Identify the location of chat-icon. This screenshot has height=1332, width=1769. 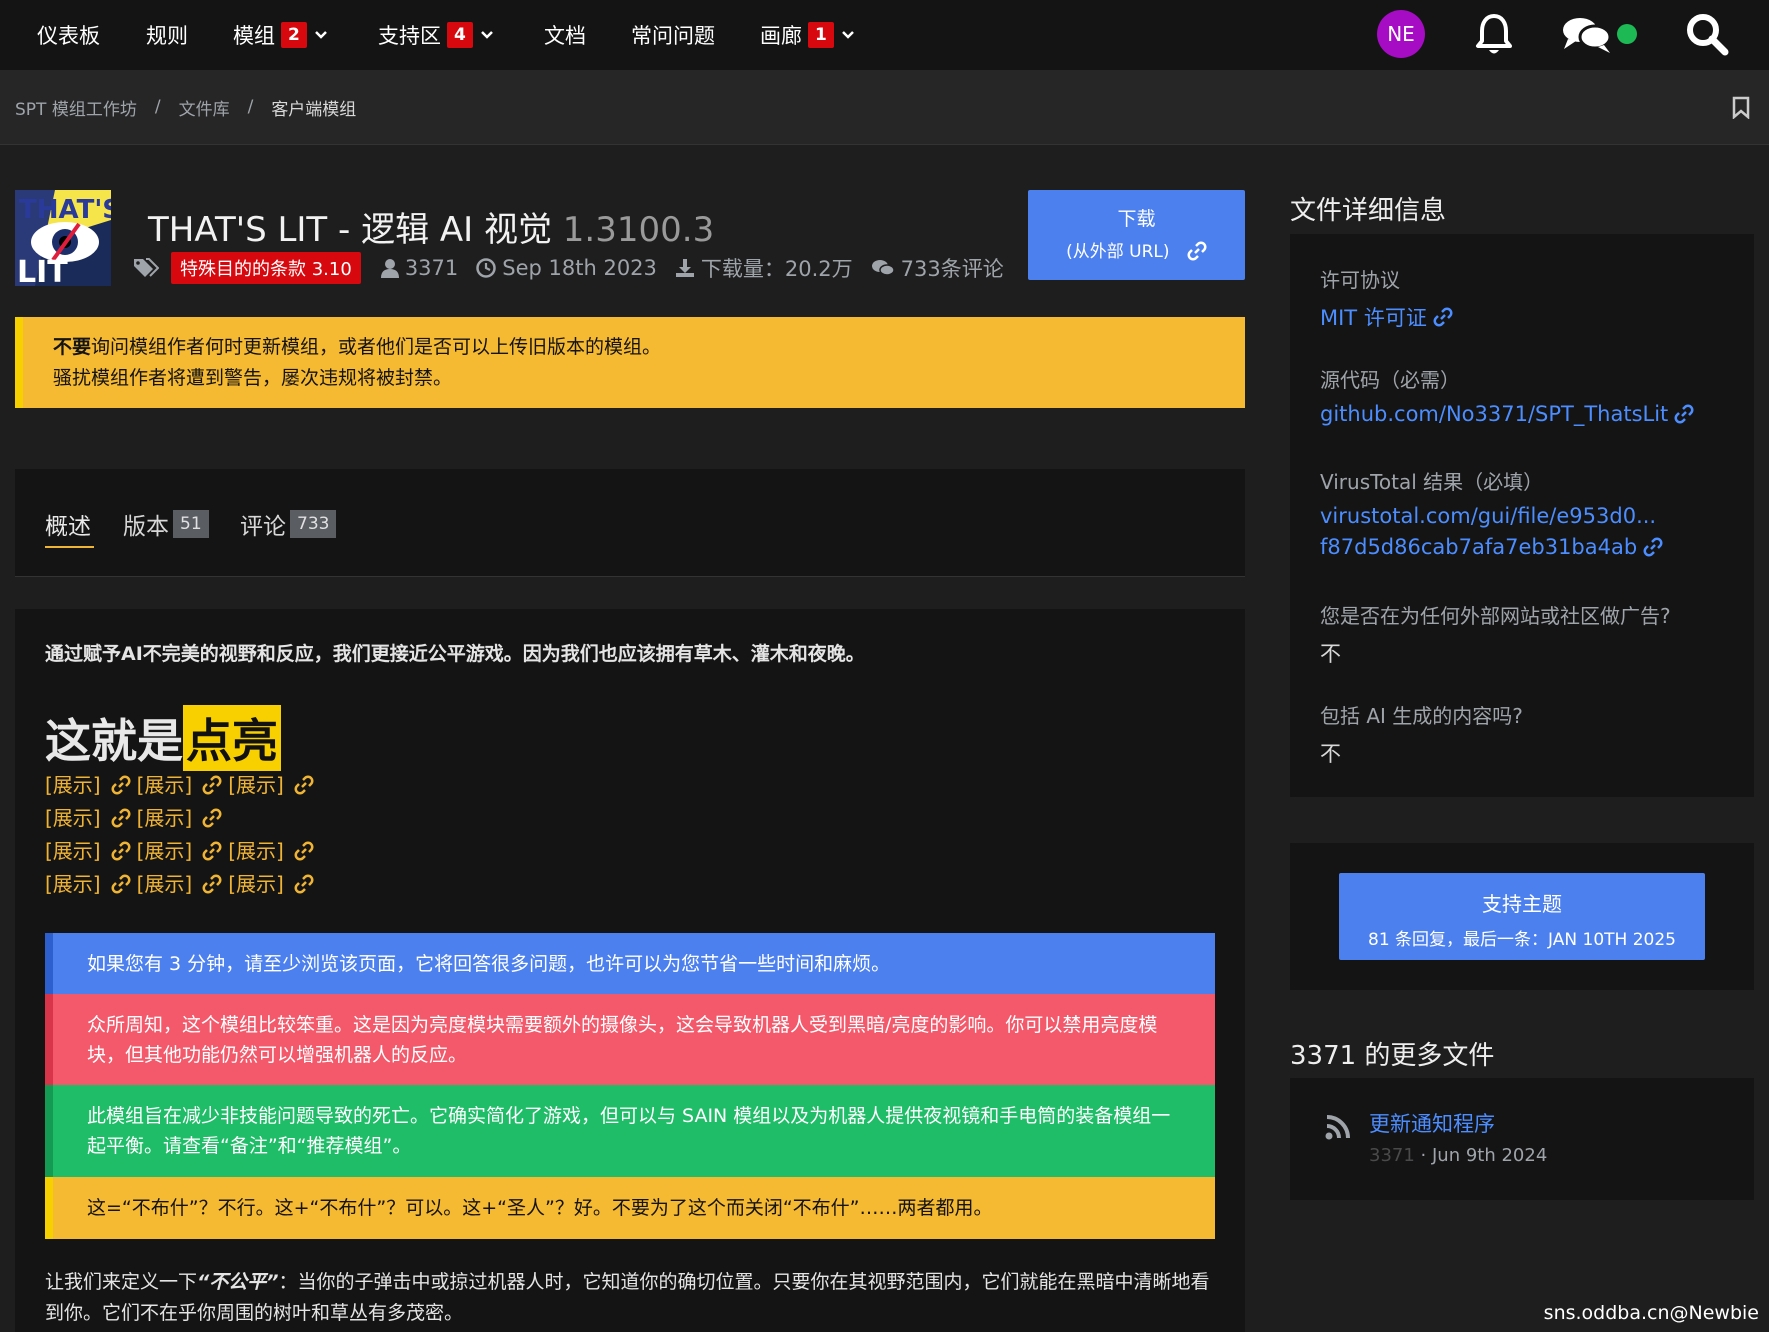
(1587, 35).